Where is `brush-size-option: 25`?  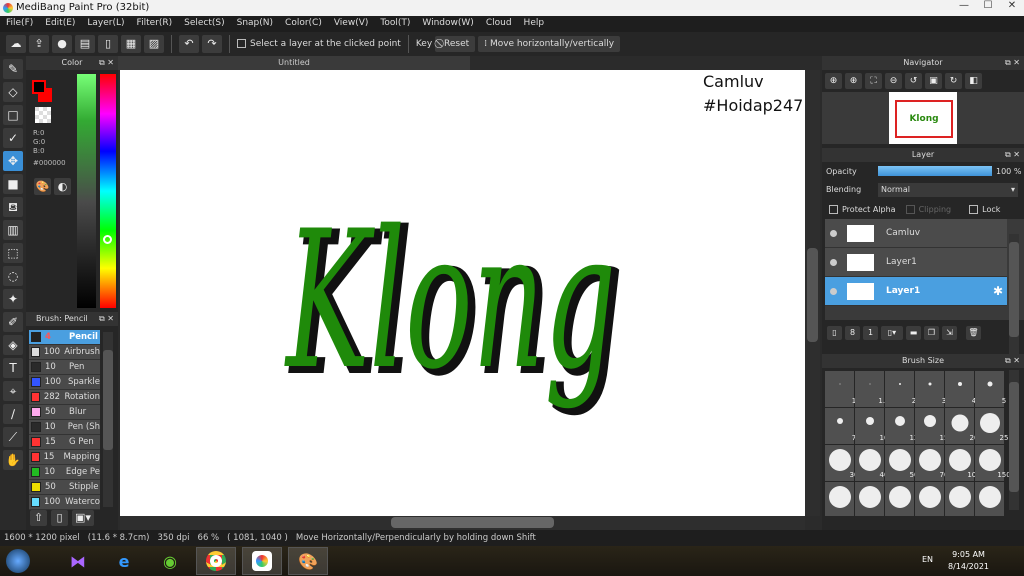
brush-size-option: 25 is located at coordinates (991, 426).